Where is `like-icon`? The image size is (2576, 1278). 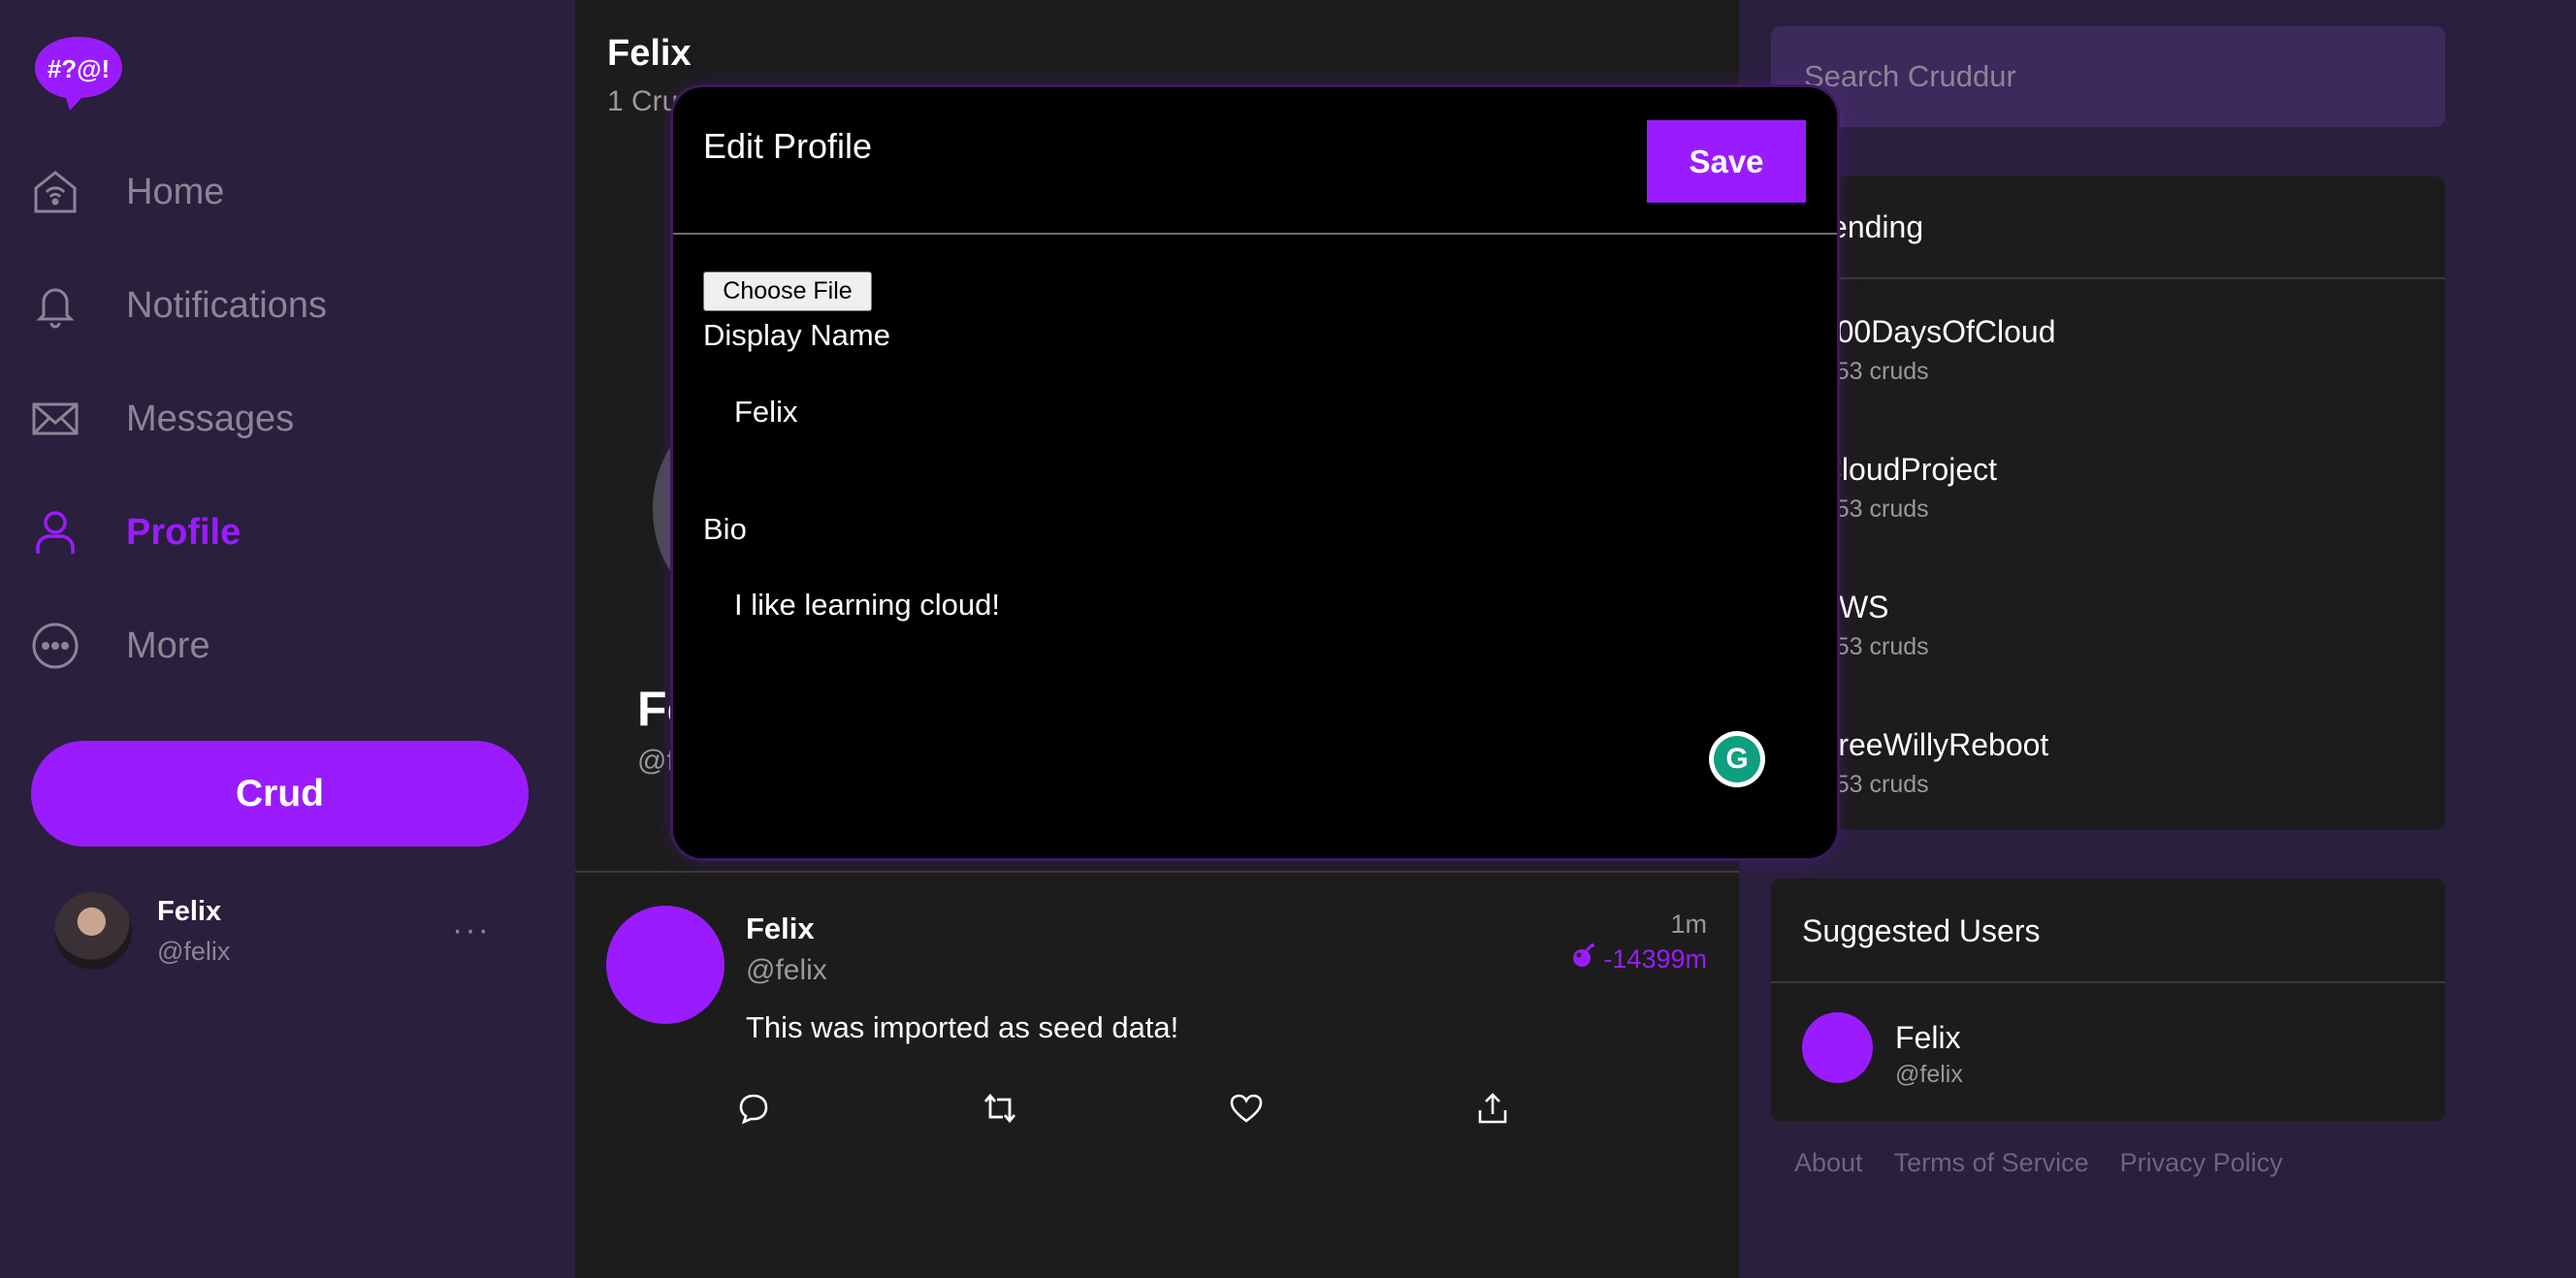
like-icon is located at coordinates (1246, 1108).